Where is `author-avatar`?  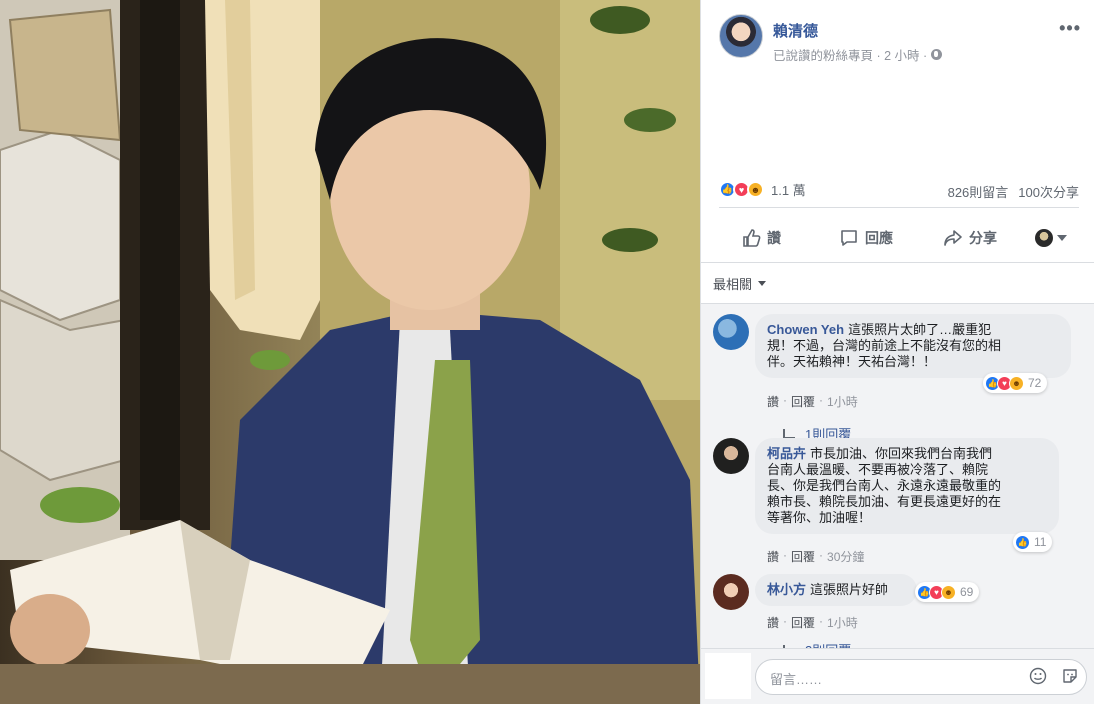 author-avatar is located at coordinates (741, 36).